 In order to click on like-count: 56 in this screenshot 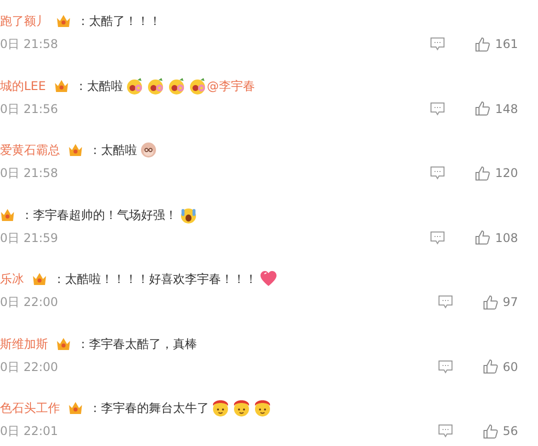, I will do `click(510, 431)`.